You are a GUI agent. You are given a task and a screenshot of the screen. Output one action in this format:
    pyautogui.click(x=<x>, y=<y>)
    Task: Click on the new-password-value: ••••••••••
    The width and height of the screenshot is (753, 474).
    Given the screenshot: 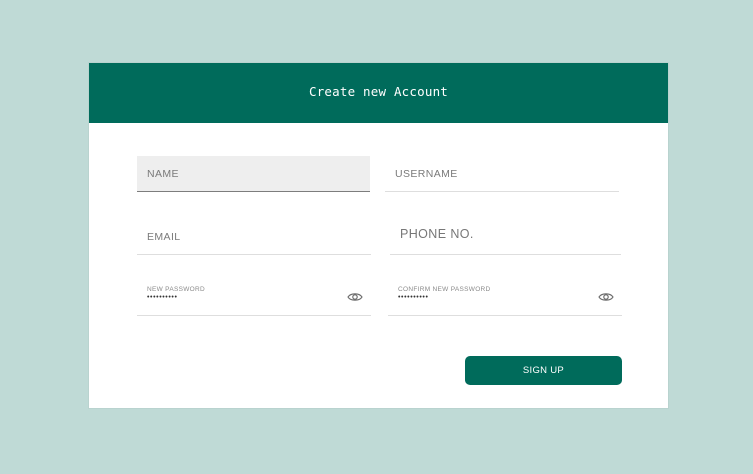 What is the action you would take?
    pyautogui.click(x=162, y=297)
    